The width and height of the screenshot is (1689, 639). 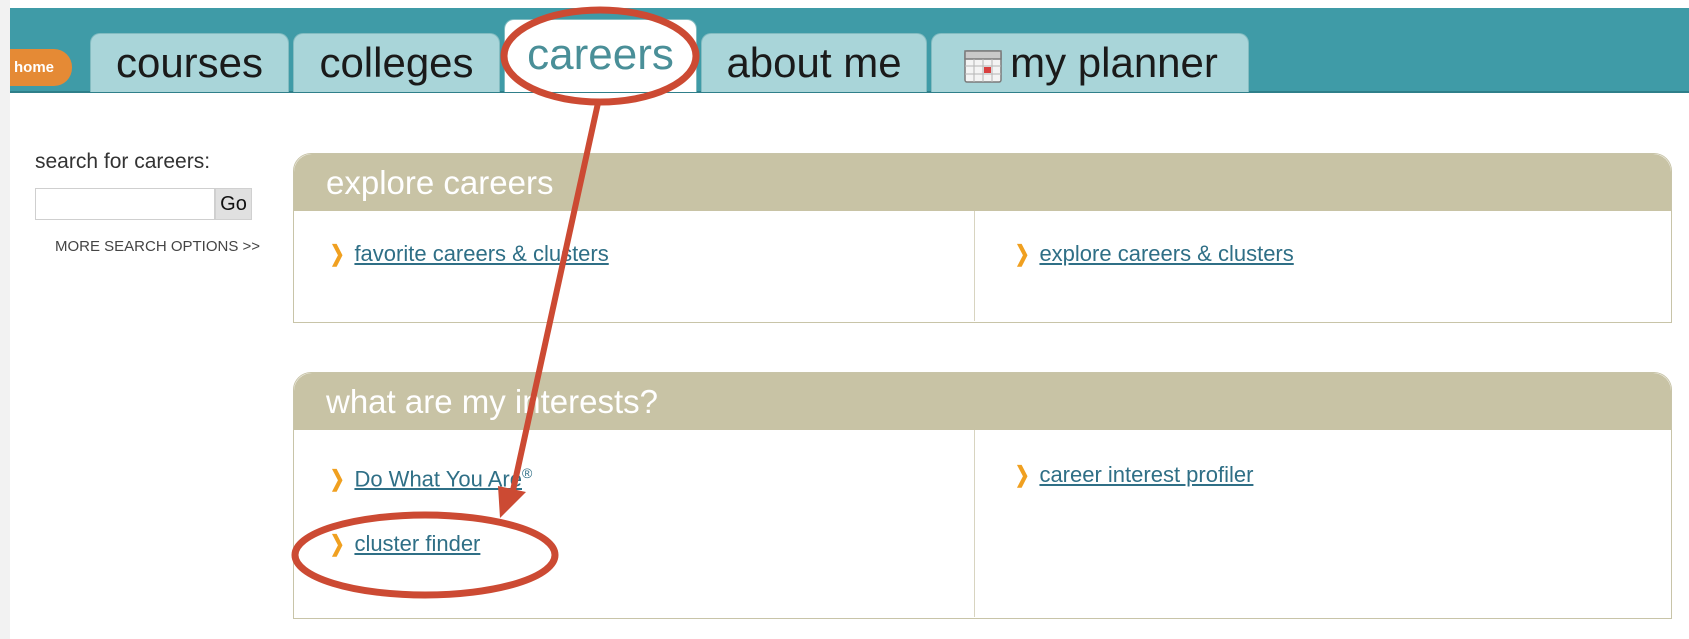 I want to click on cluster-finder-link-item: ❯ cluster finder, so click(x=404, y=544).